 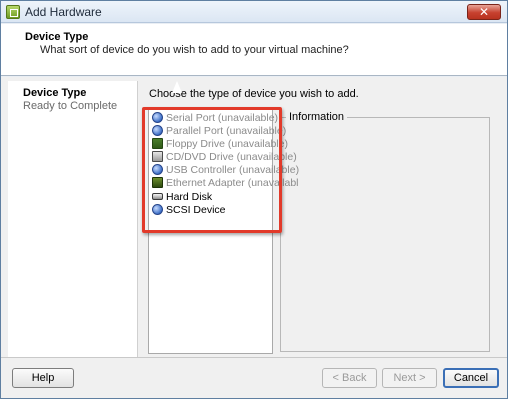 What do you see at coordinates (70, 106) in the screenshot?
I see `step-ready-to-complete: Ready to Complete` at bounding box center [70, 106].